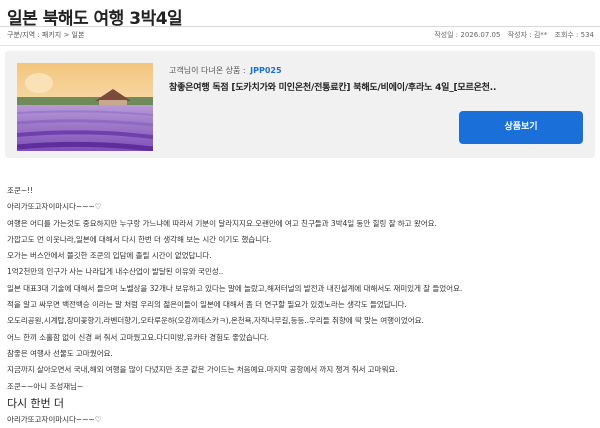 This screenshot has height=428, width=600. Describe the element at coordinates (527, 35) in the screenshot. I see `post-author: 작성자 : 김**` at that location.